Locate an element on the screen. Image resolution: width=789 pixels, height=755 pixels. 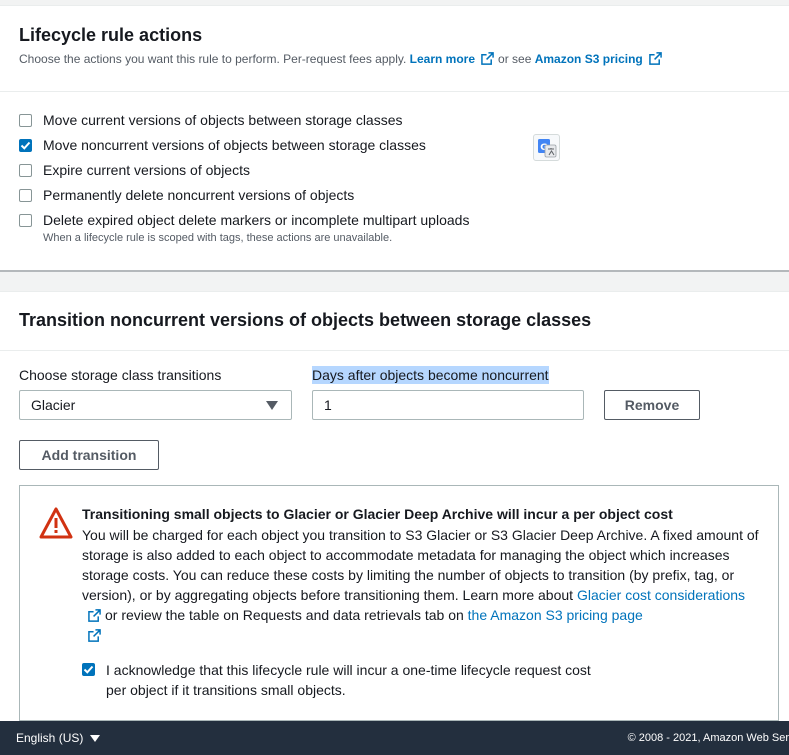
days-label-text: Days after objects become noncurrent is located at coordinates (430, 375).